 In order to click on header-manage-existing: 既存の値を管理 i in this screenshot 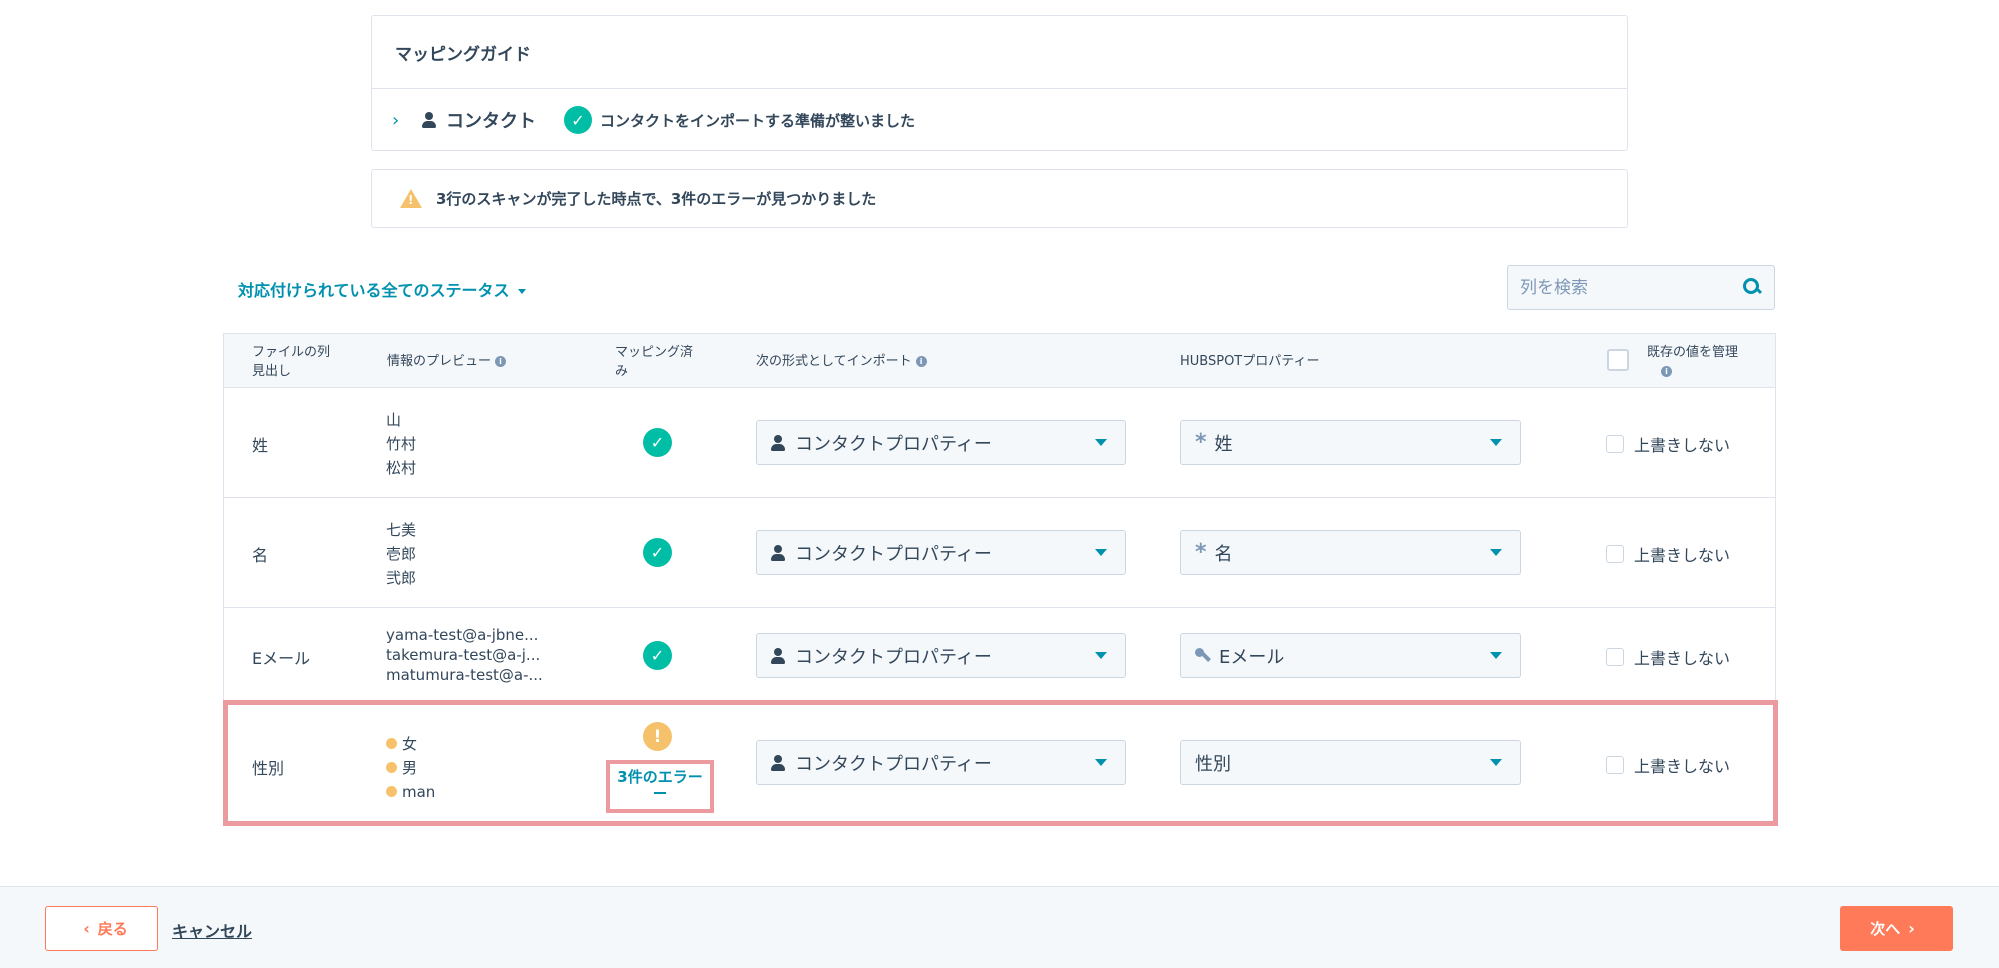, I will do `click(1693, 361)`.